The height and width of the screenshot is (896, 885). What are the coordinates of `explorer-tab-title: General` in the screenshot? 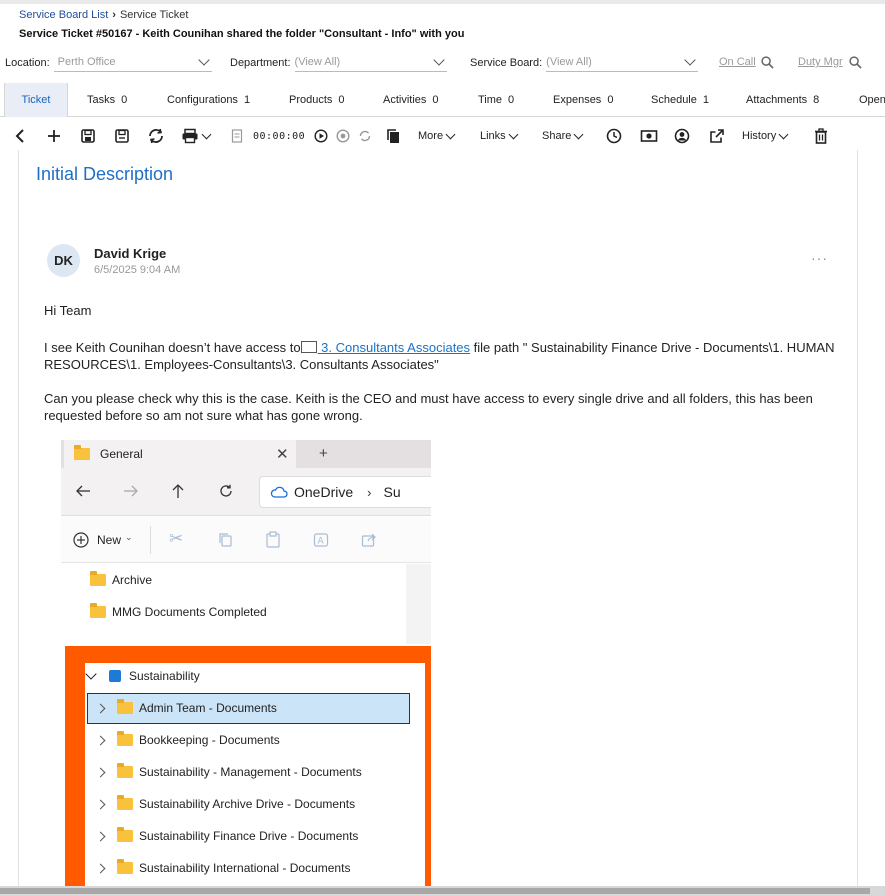 It's located at (121, 454).